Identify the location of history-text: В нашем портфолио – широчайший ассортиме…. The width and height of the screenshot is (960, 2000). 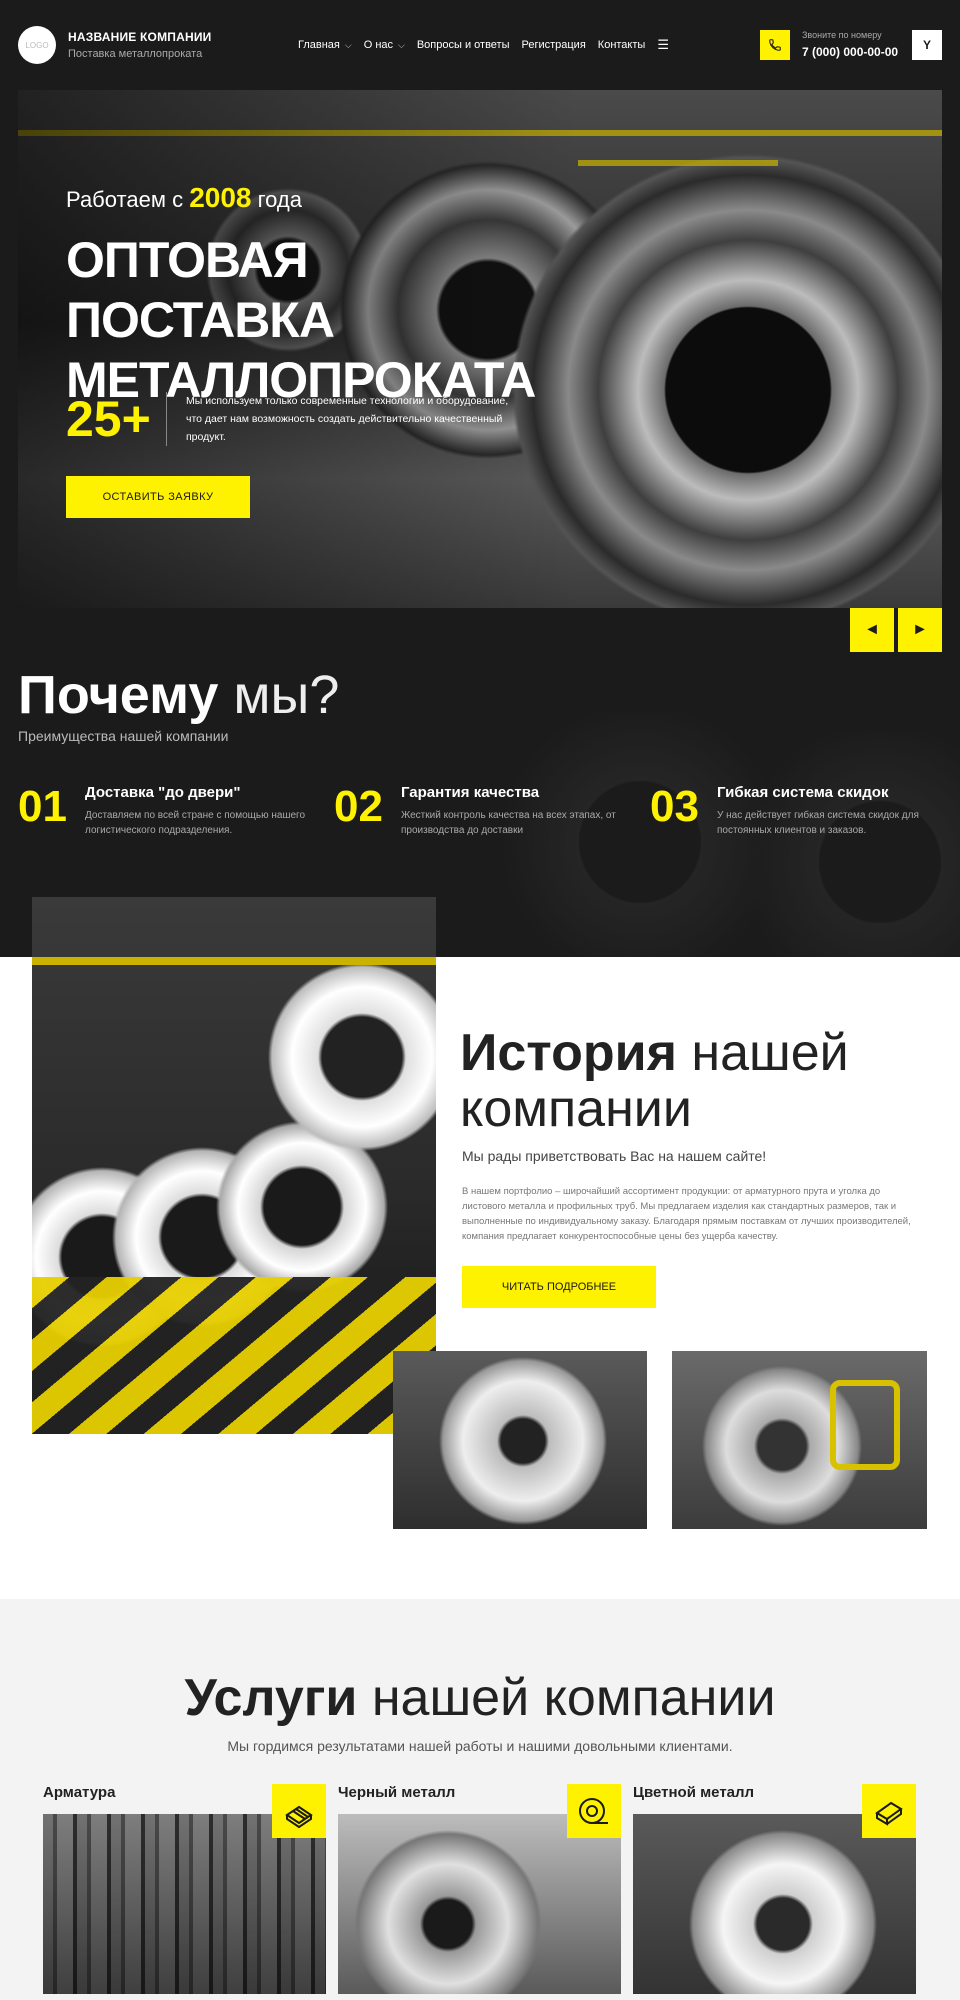
(686, 1214).